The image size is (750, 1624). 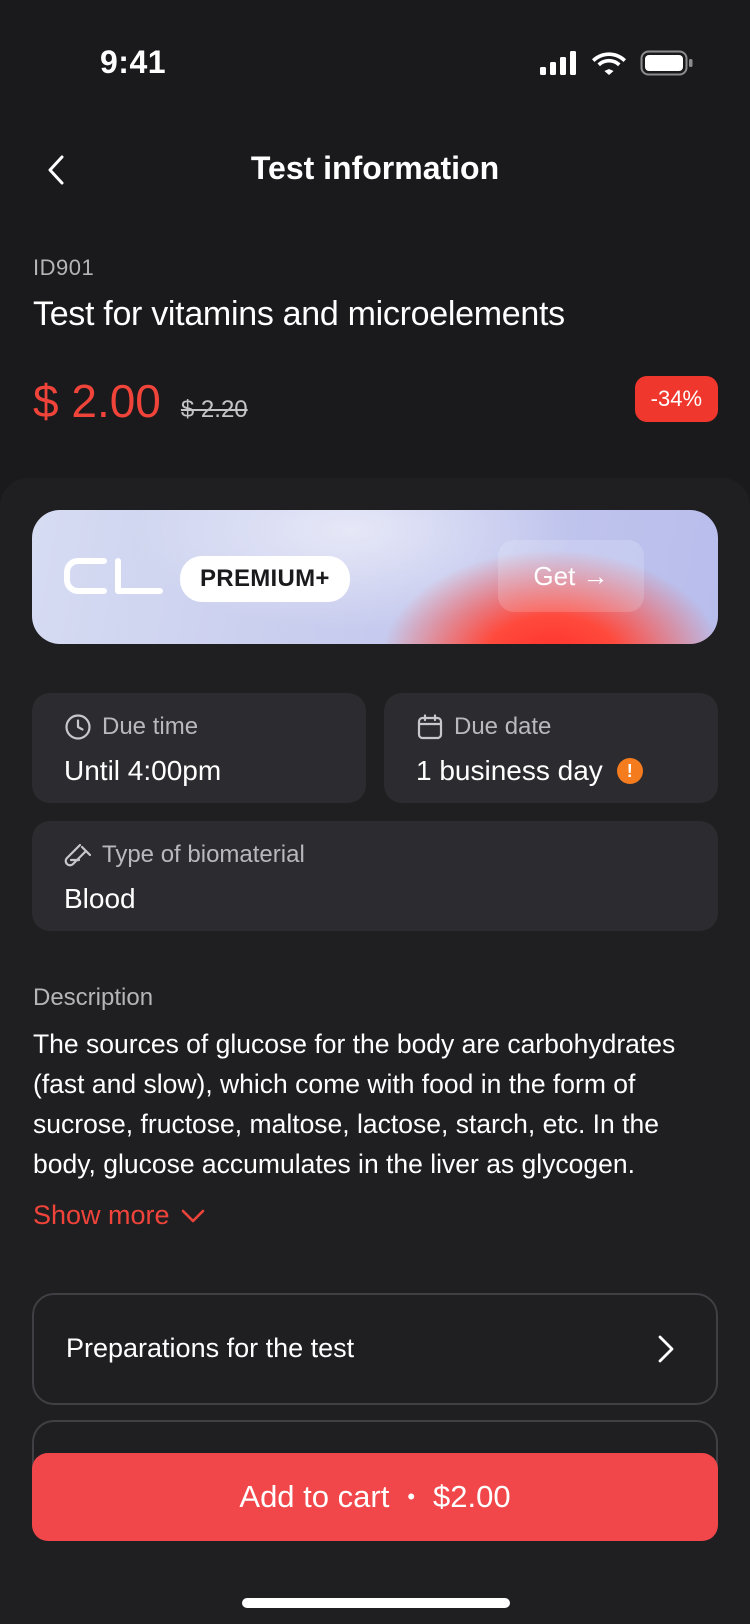 I want to click on status-icons, so click(x=617, y=63).